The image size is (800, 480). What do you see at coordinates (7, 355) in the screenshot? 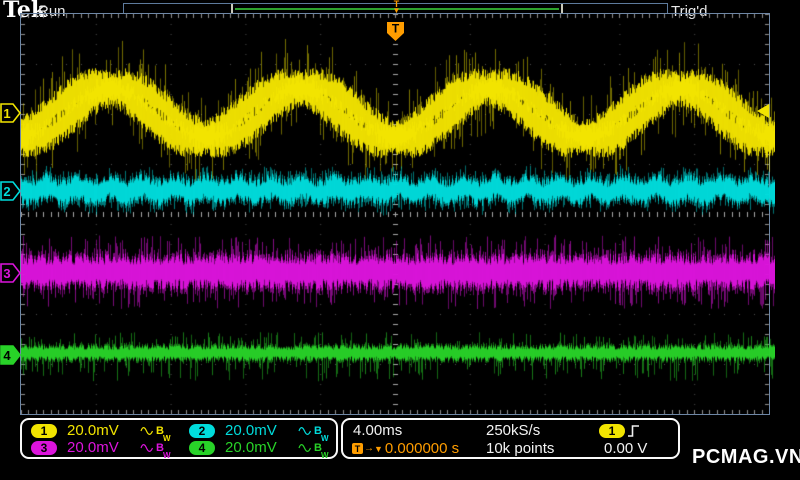
I see `svg-text: 4` at bounding box center [7, 355].